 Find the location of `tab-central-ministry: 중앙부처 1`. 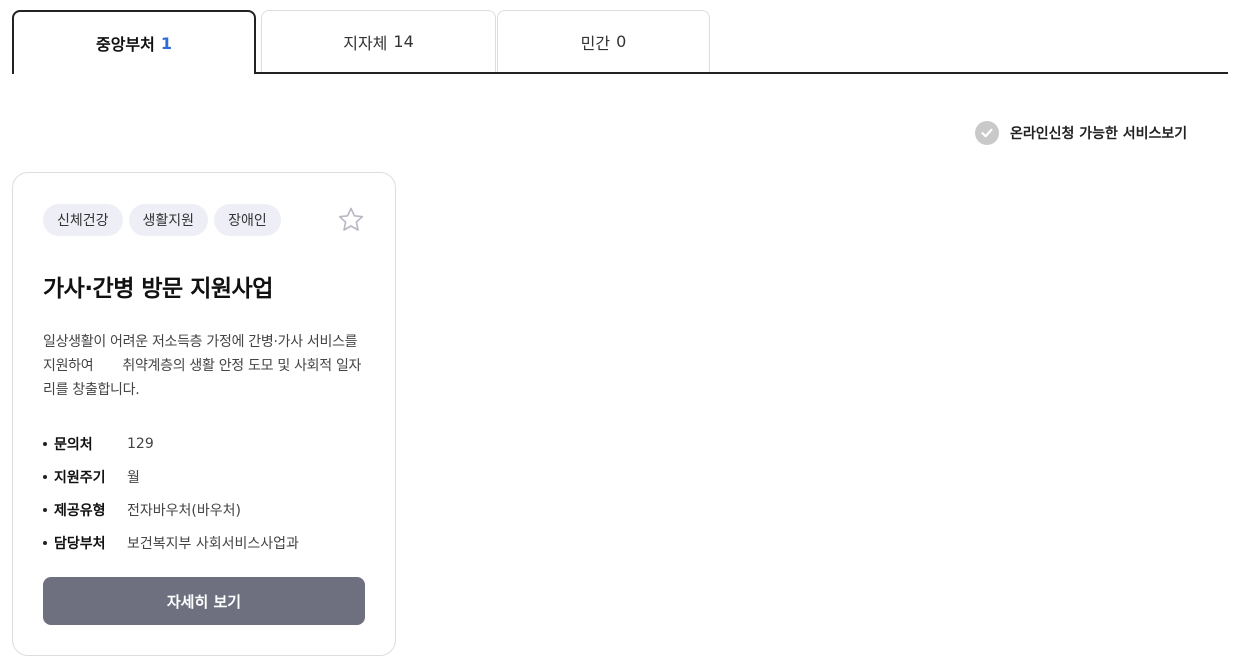

tab-central-ministry: 중앙부처 1 is located at coordinates (134, 42).